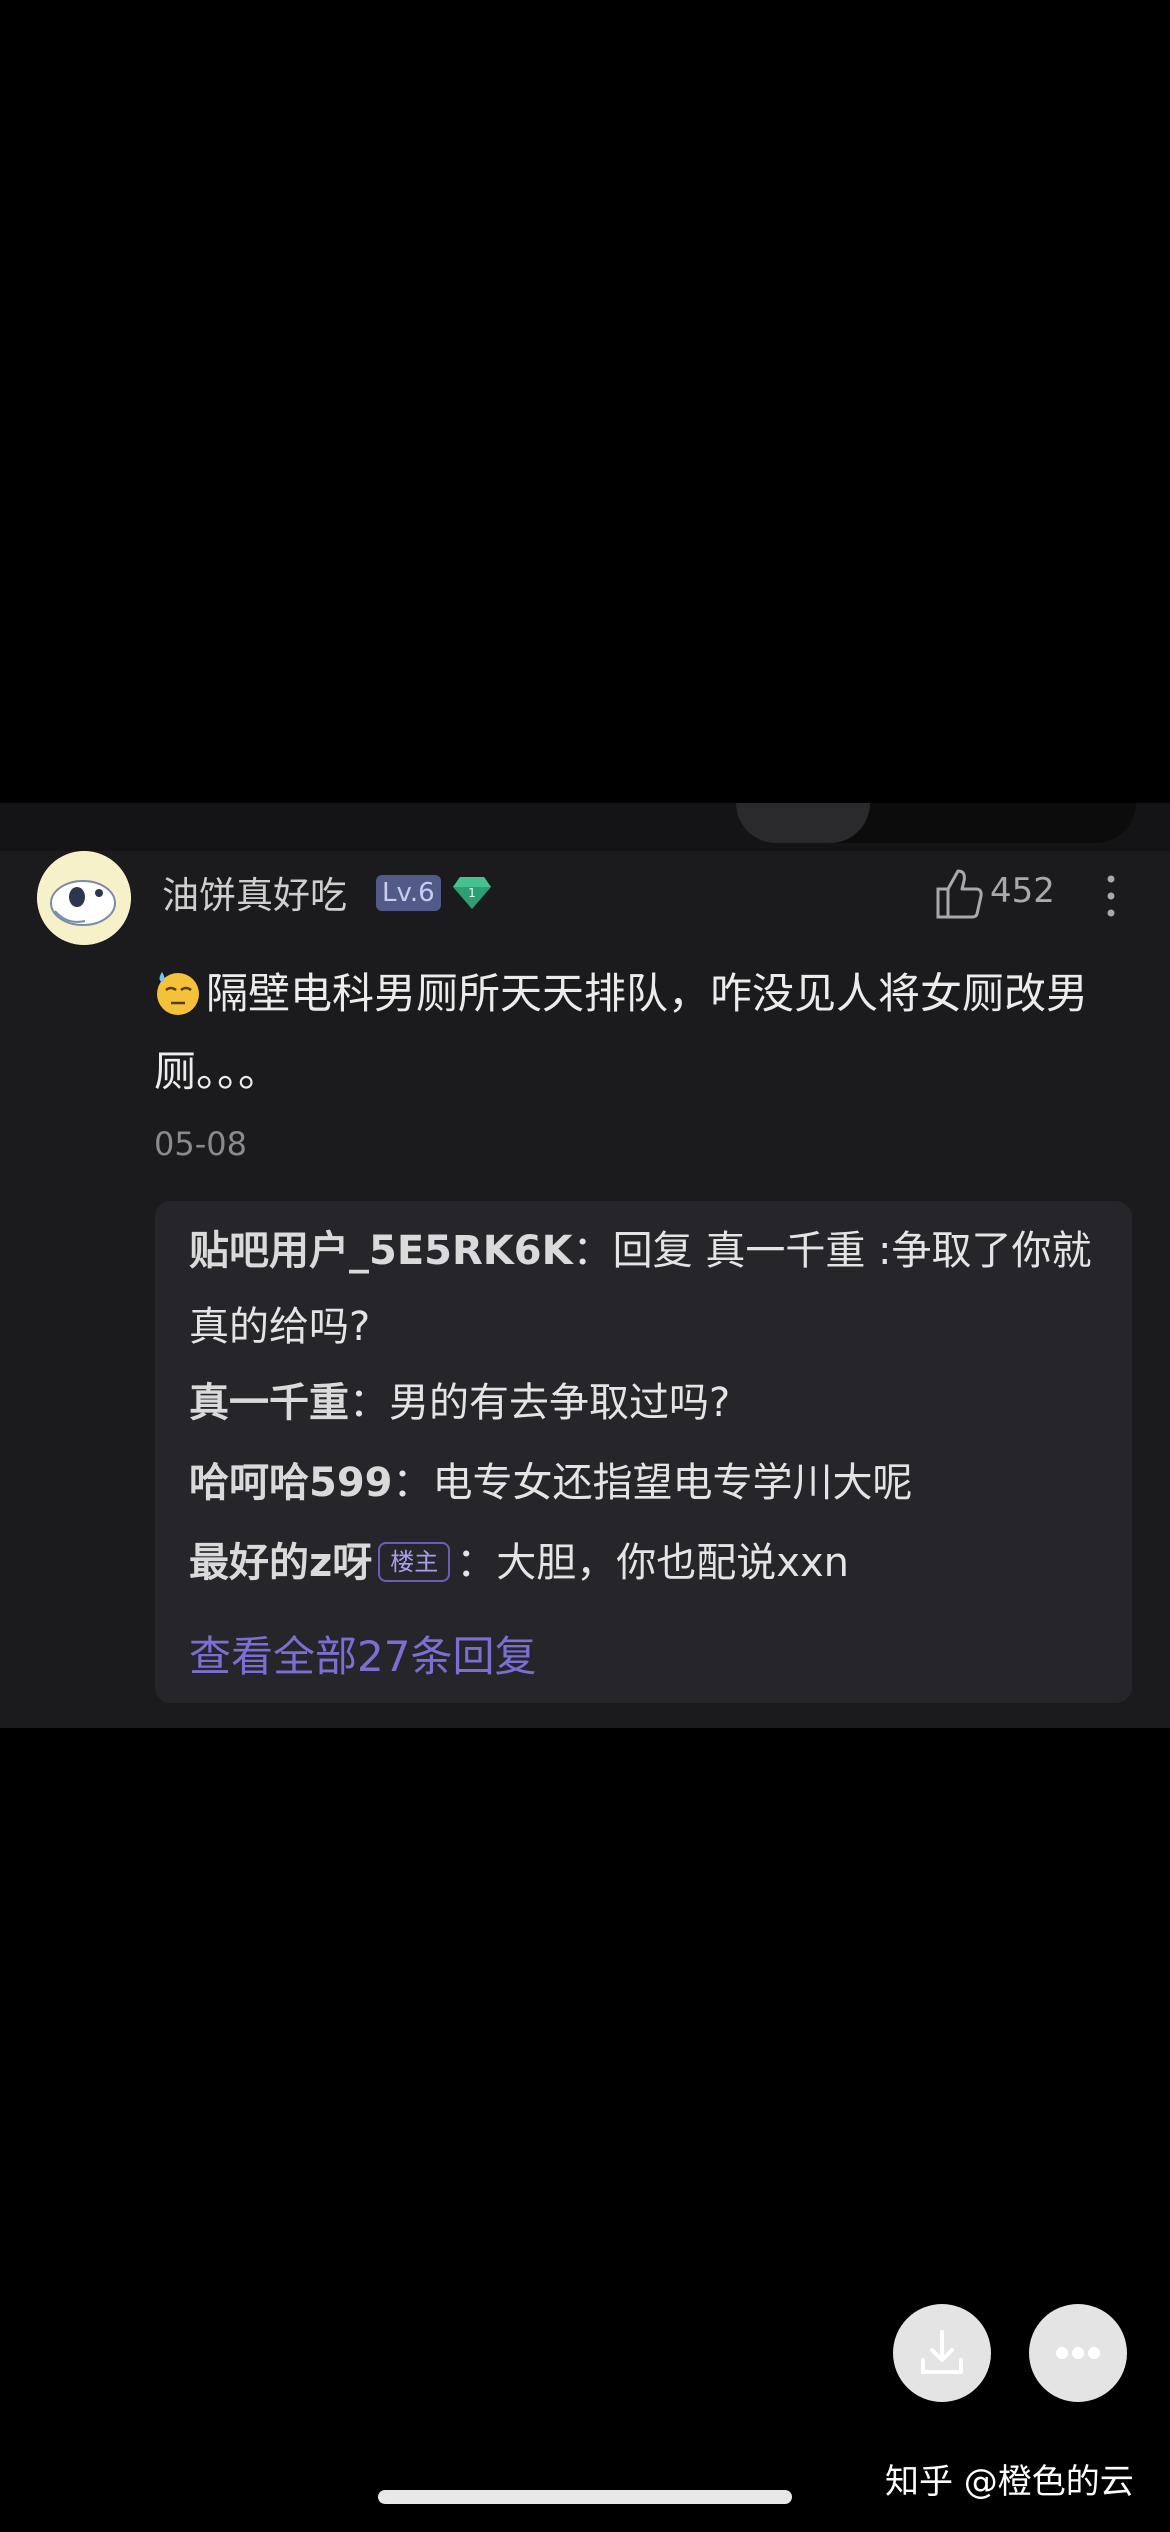 Image resolution: width=1170 pixels, height=2532 pixels. I want to click on avatar-image, so click(84, 898).